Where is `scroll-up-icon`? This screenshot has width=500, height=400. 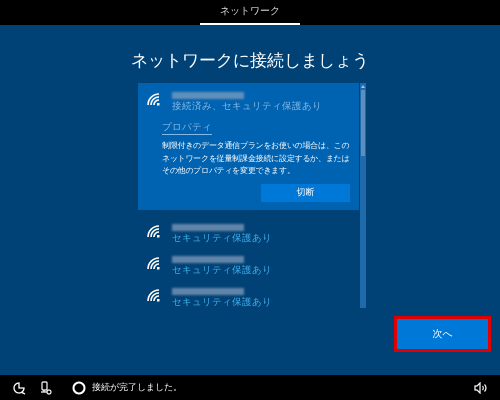 scroll-up-icon is located at coordinates (363, 86).